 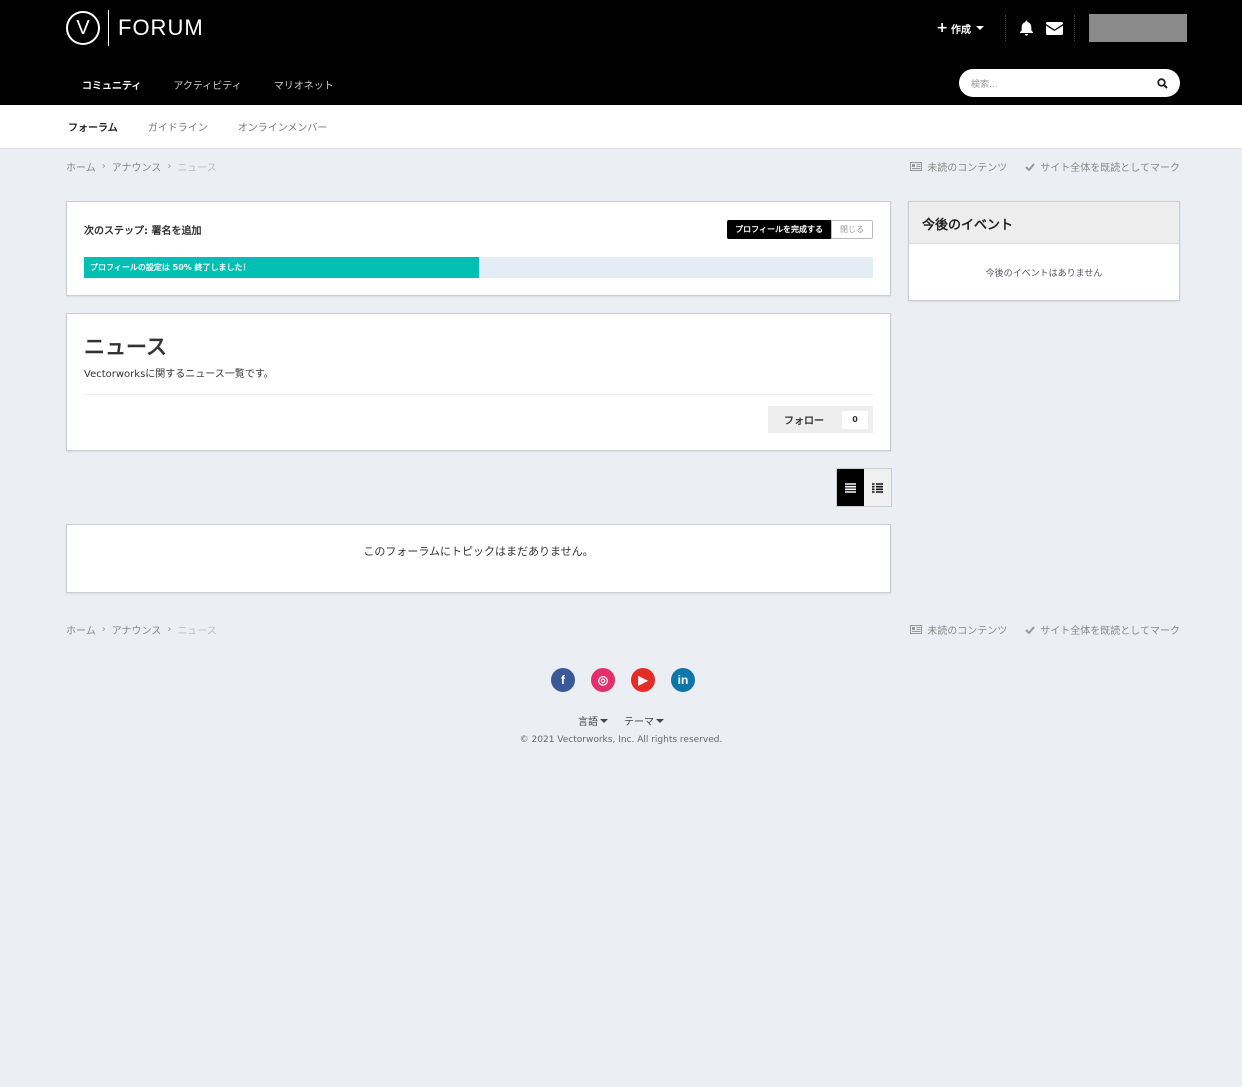 I want to click on bell-icon, so click(x=1026, y=28).